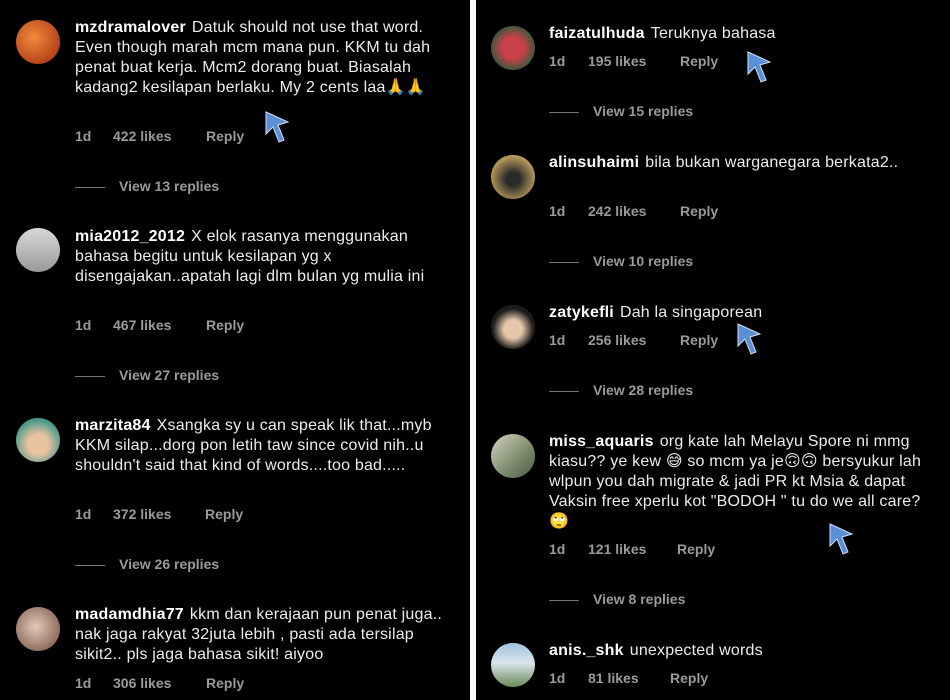 This screenshot has width=950, height=700. What do you see at coordinates (643, 111) in the screenshot?
I see `view-replies-label: View 15 replies` at bounding box center [643, 111].